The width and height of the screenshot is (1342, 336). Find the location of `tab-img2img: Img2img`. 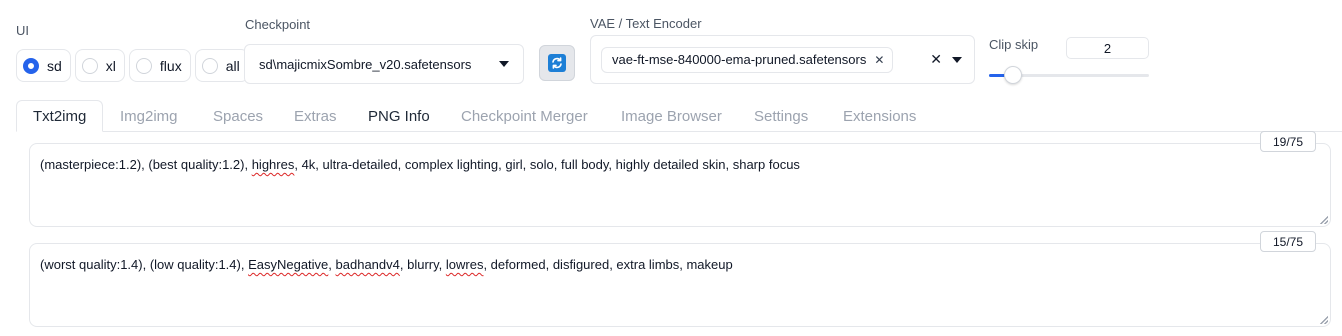

tab-img2img: Img2img is located at coordinates (149, 116).